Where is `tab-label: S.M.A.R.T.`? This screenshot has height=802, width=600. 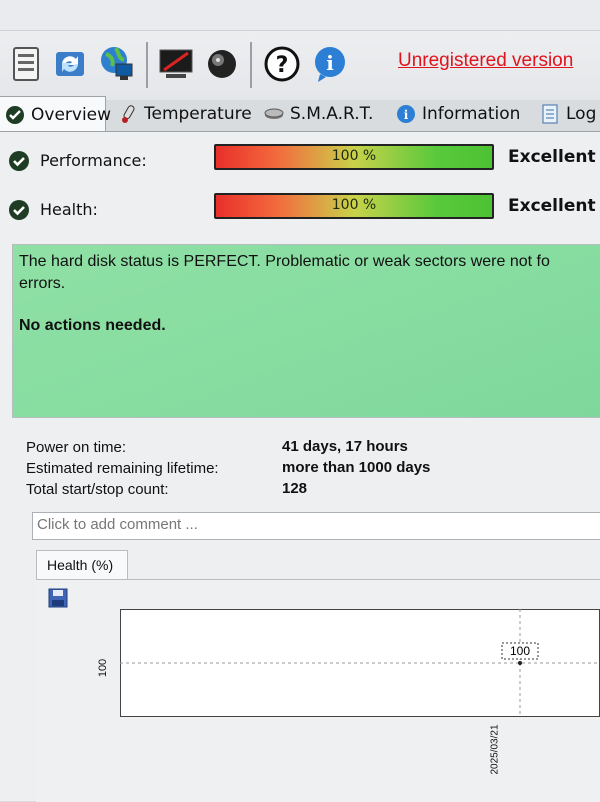 tab-label: S.M.A.R.T. is located at coordinates (332, 114).